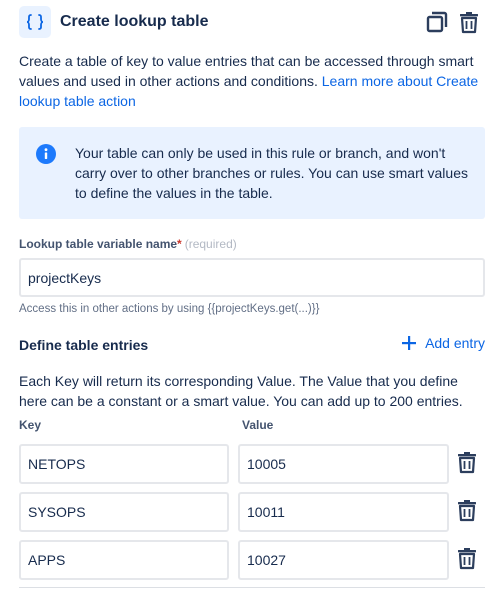 This screenshot has height=592, width=487. Describe the element at coordinates (455, 343) in the screenshot. I see `add-entry-label: Add entry` at that location.